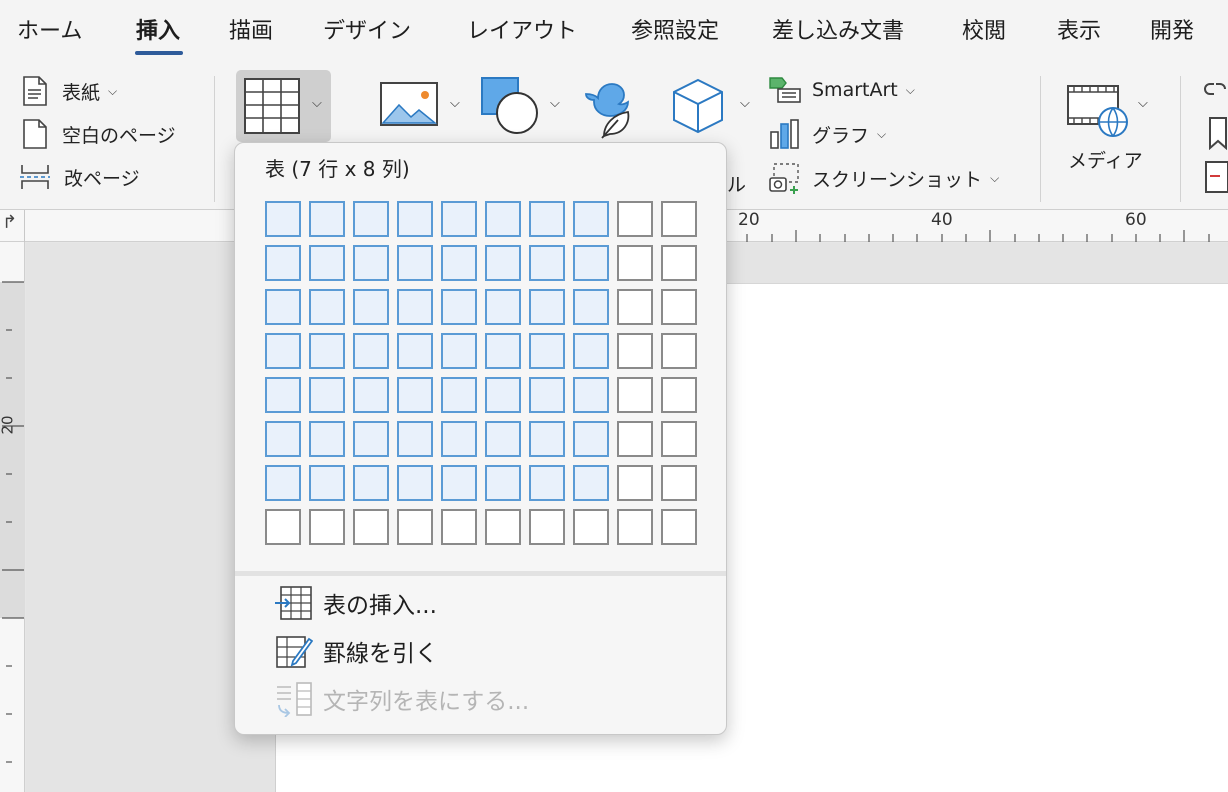 The width and height of the screenshot is (1228, 792). Describe the element at coordinates (614, 108) in the screenshot. I see `icons-icon` at that location.